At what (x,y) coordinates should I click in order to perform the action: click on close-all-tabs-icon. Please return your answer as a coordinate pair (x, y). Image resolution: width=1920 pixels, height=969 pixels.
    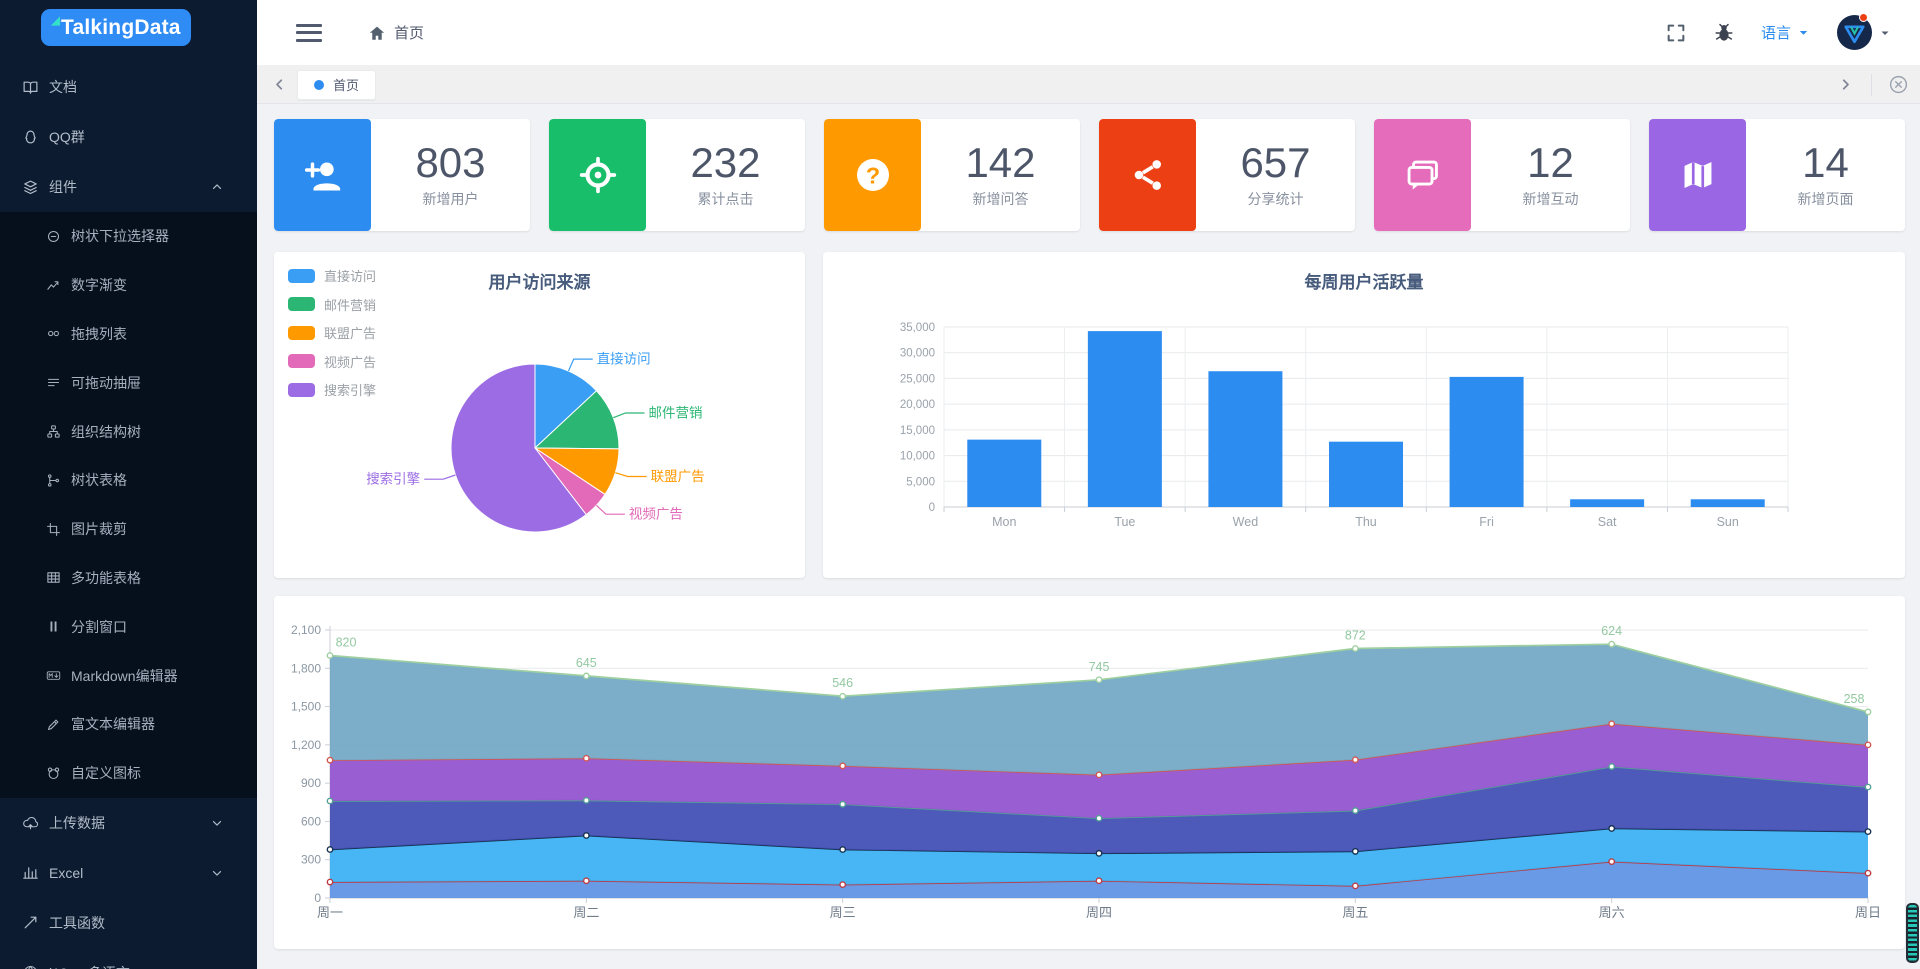
    Looking at the image, I should click on (1898, 85).